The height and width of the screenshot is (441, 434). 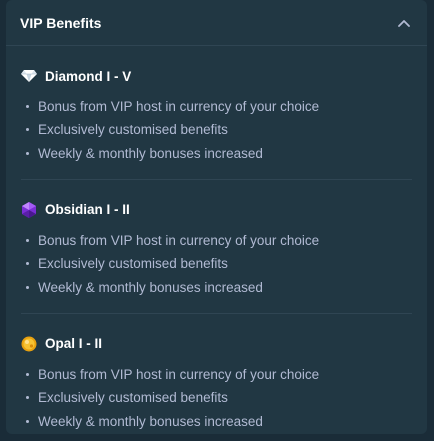 I want to click on tier-name: Opal I - II, so click(x=74, y=344).